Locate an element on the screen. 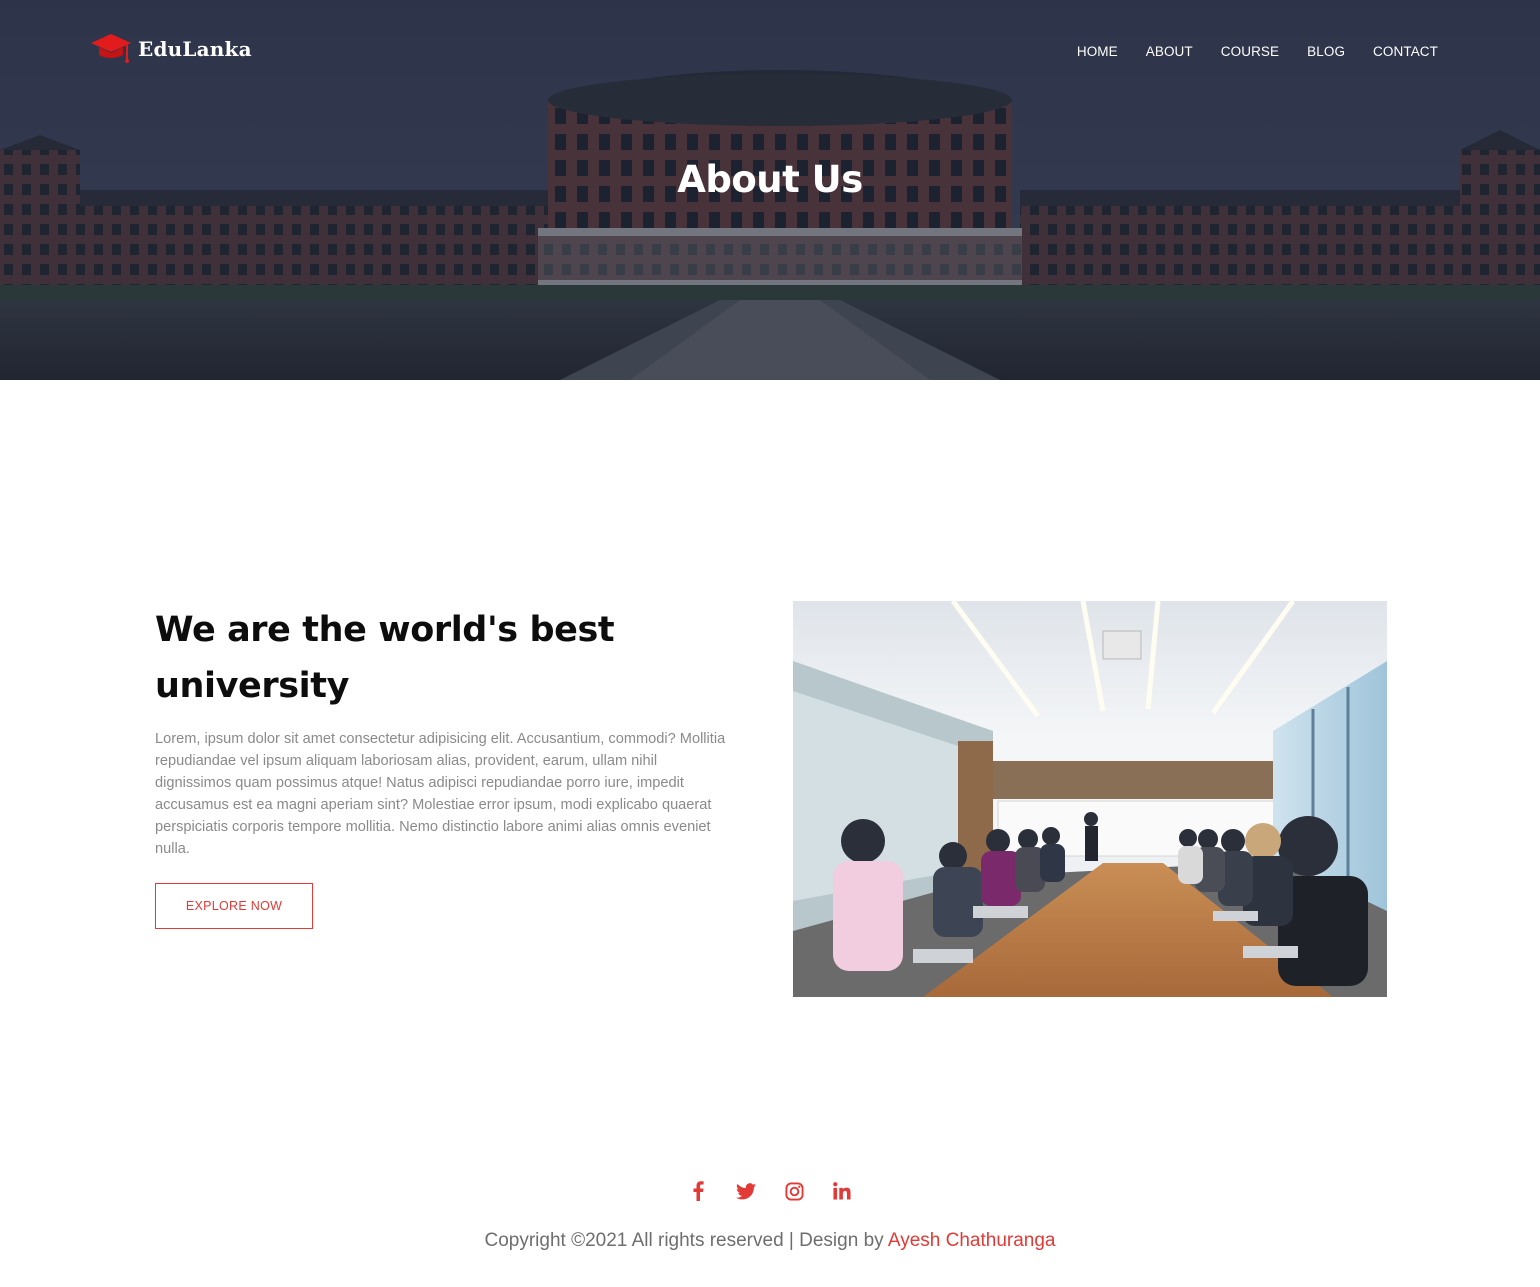 Image resolution: width=1540 pixels, height=1287 pixels. explore-now-button: EXPLORE NOW is located at coordinates (234, 906).